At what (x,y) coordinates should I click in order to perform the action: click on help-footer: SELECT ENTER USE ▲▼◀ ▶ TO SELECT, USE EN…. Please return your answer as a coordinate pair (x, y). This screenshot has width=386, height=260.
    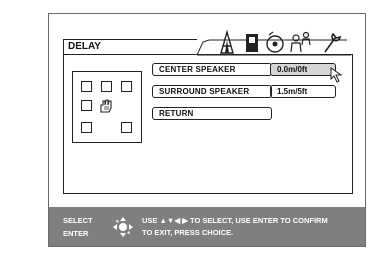
    Looking at the image, I should click on (207, 226).